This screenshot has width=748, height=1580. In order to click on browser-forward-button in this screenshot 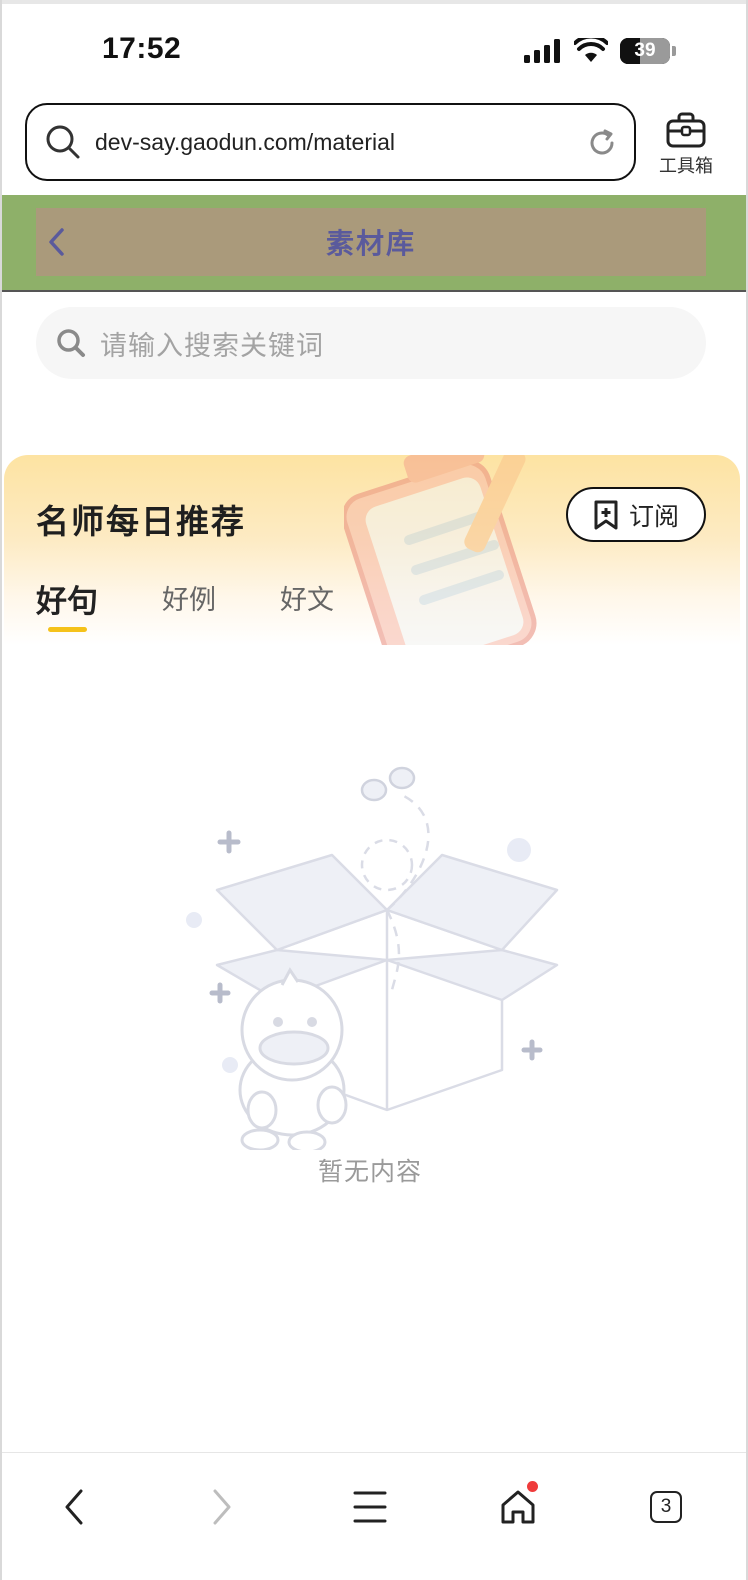, I will do `click(222, 1507)`.